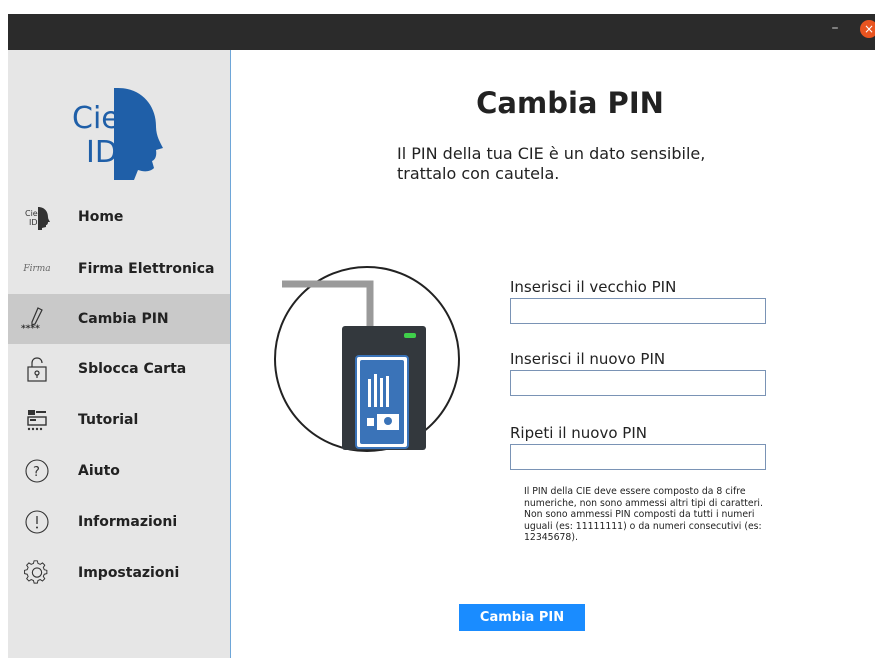 Image resolution: width=875 pixels, height=658 pixels. I want to click on repeat-pin-label: Ripeti il nuovo PIN, so click(578, 433).